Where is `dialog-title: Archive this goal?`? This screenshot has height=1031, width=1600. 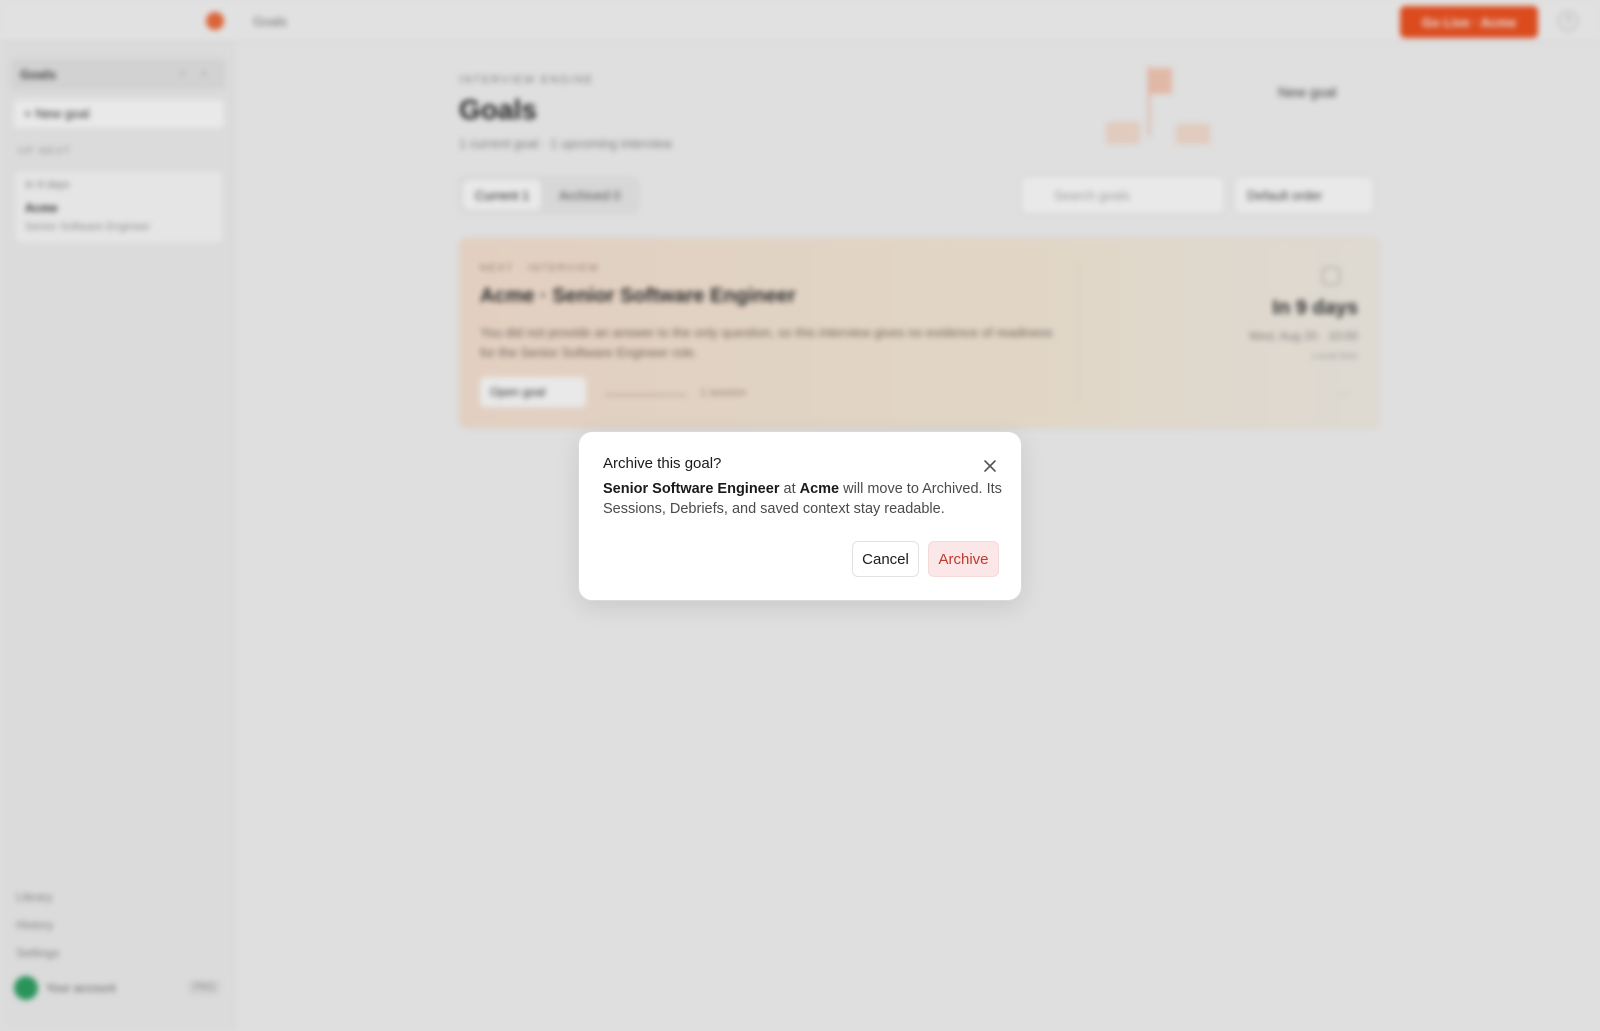 dialog-title: Archive this goal? is located at coordinates (662, 463).